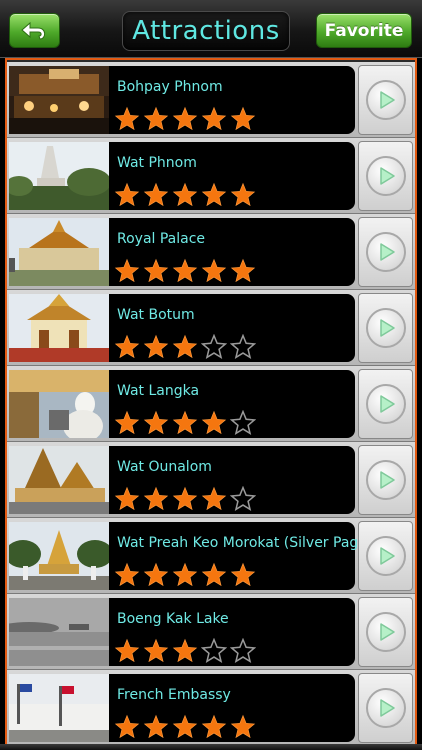  What do you see at coordinates (158, 391) in the screenshot?
I see `attraction-name: Wat Langka` at bounding box center [158, 391].